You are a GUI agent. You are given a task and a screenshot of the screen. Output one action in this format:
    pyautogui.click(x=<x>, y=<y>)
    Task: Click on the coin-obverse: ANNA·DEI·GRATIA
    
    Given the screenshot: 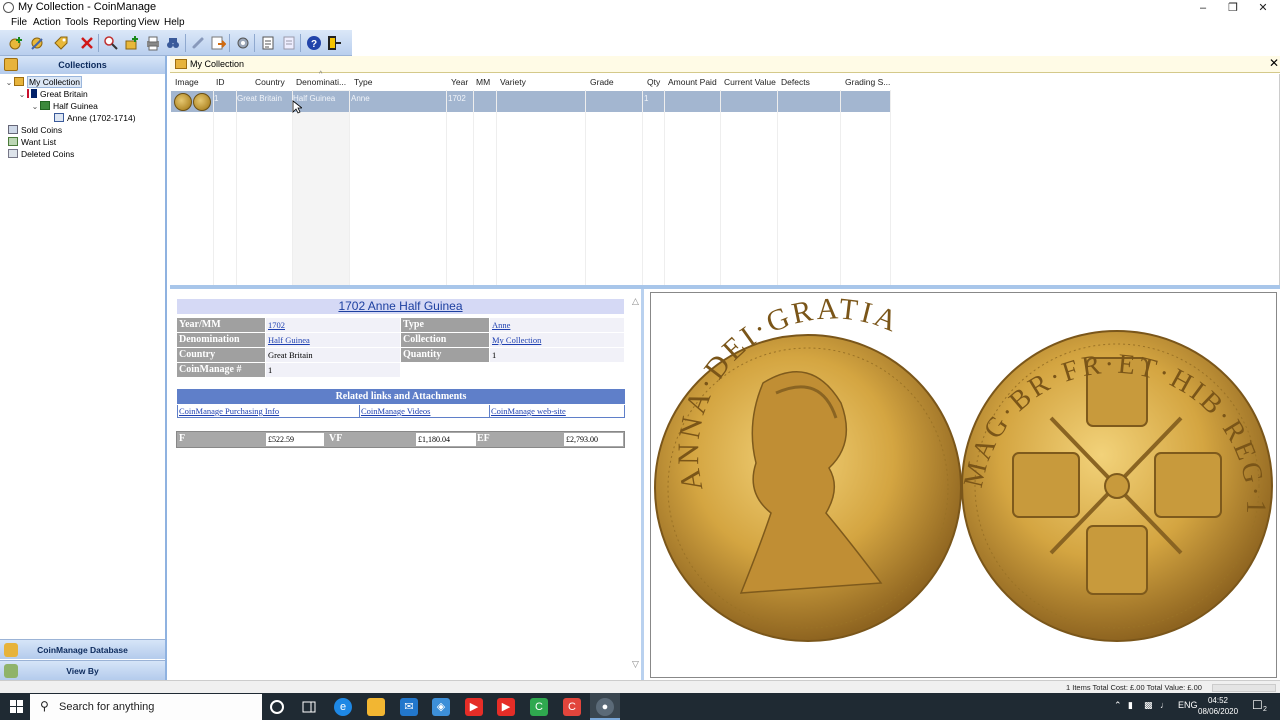 What is the action you would take?
    pyautogui.click(x=808, y=467)
    